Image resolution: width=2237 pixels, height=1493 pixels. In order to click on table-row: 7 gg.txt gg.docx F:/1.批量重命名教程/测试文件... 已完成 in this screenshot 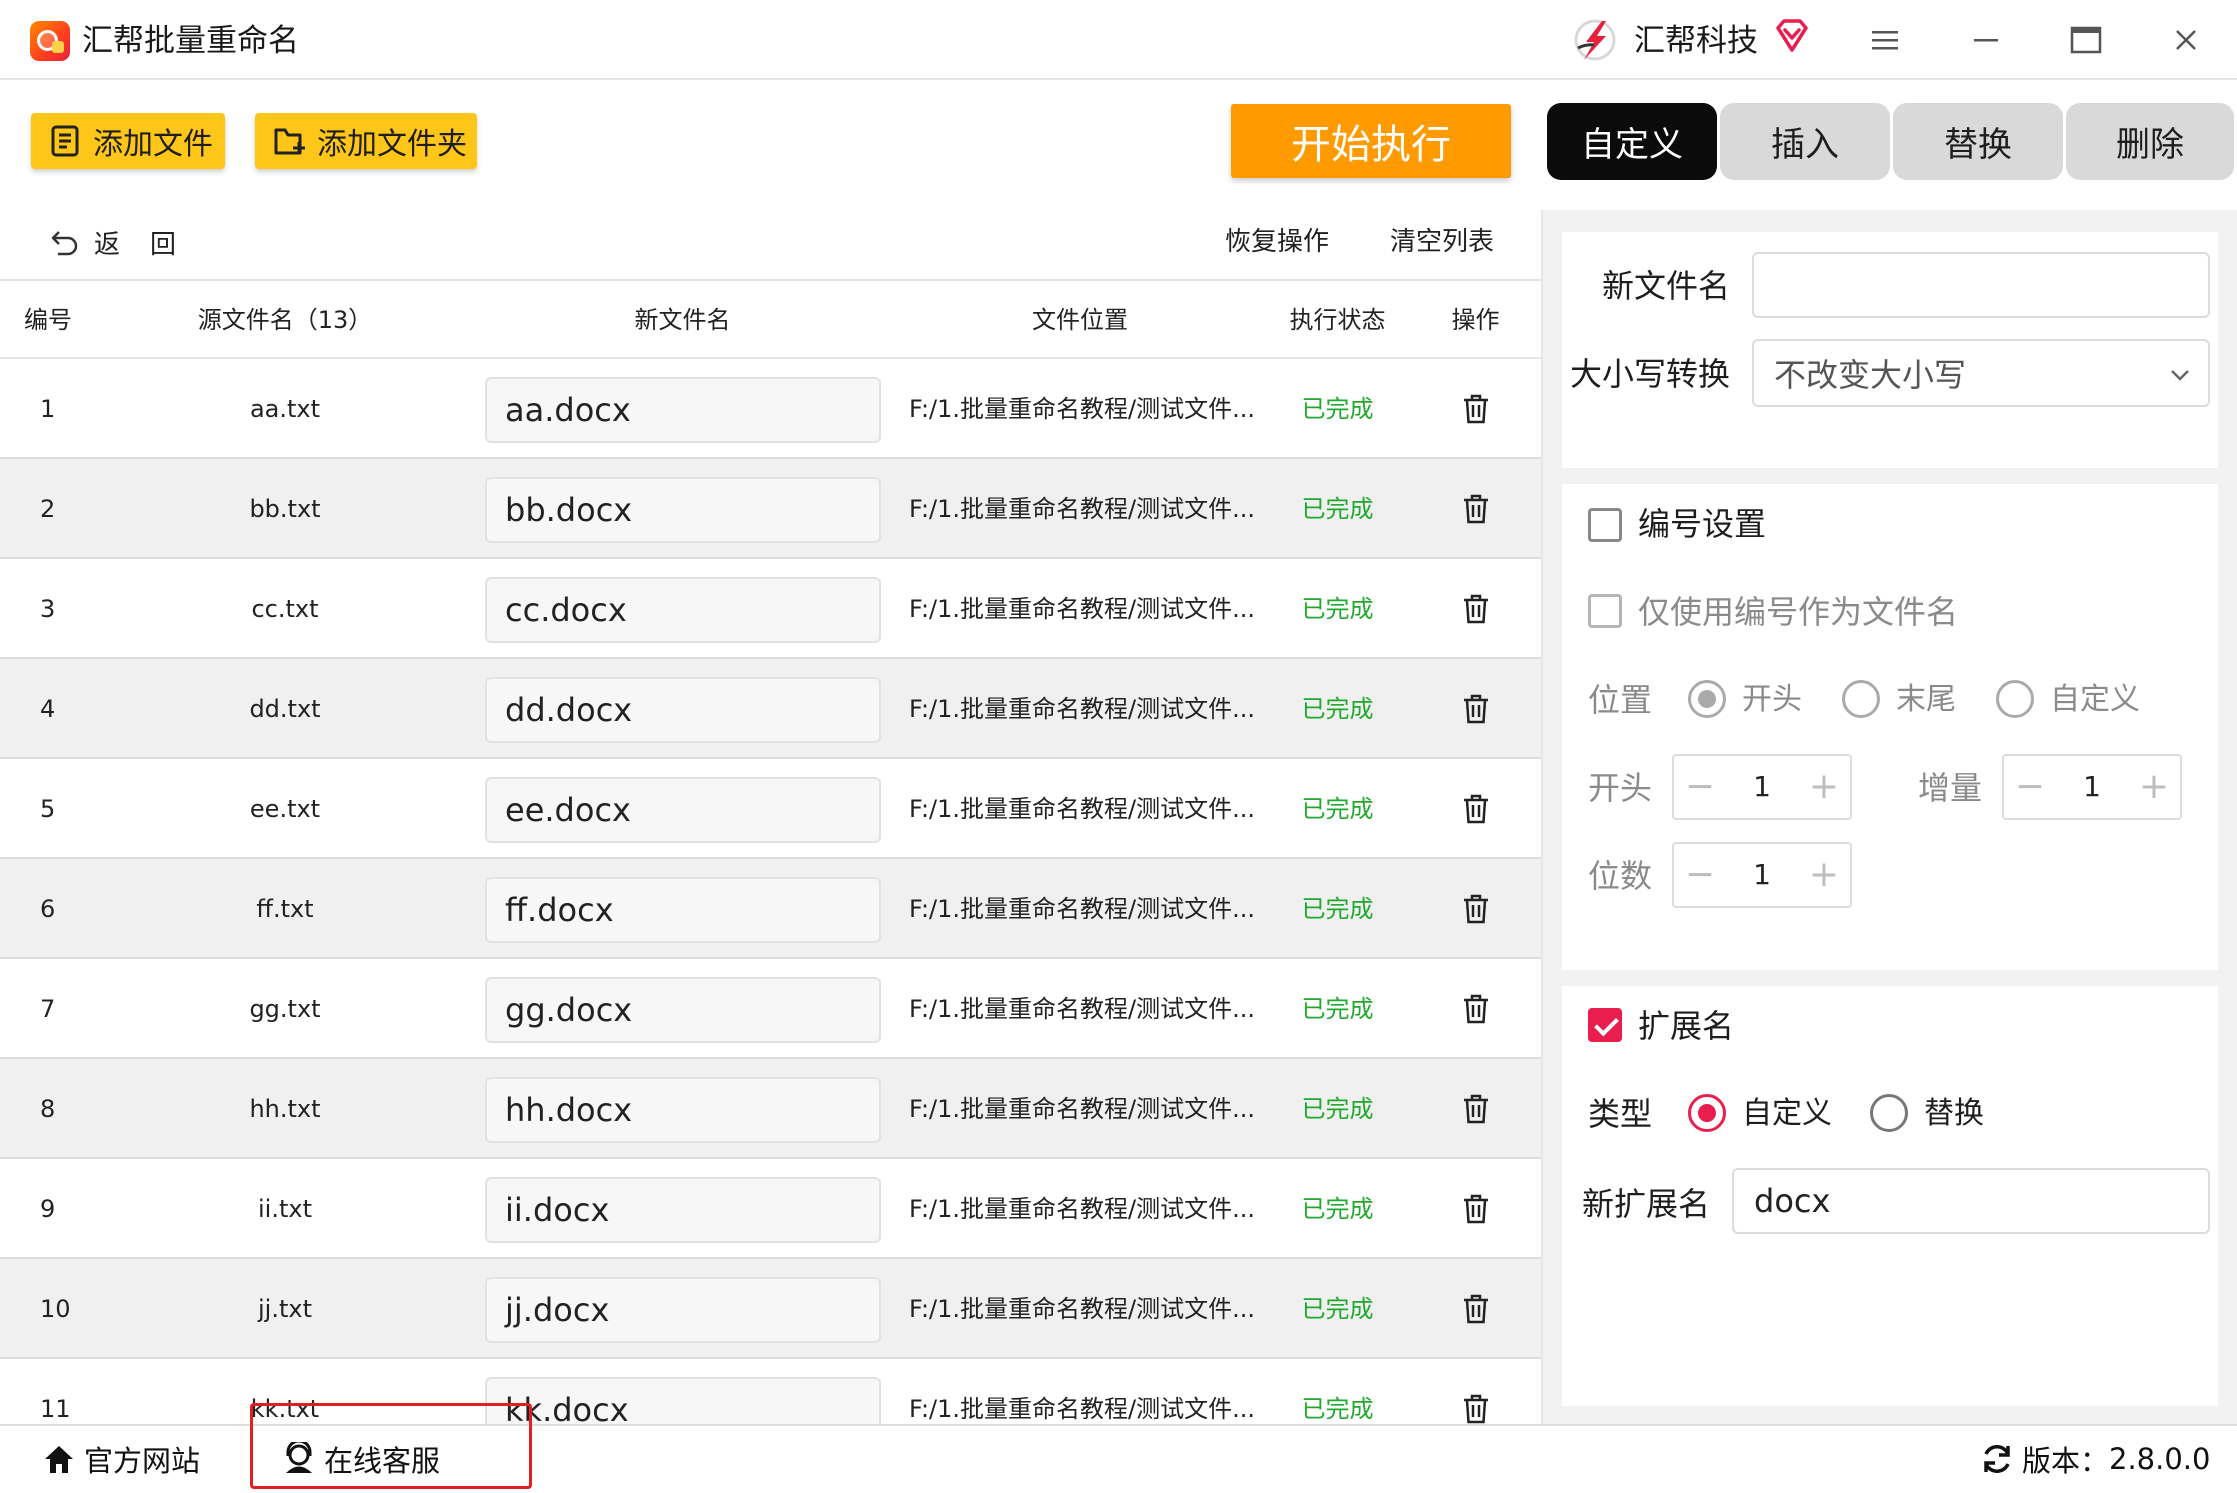, I will do `click(770, 1009)`.